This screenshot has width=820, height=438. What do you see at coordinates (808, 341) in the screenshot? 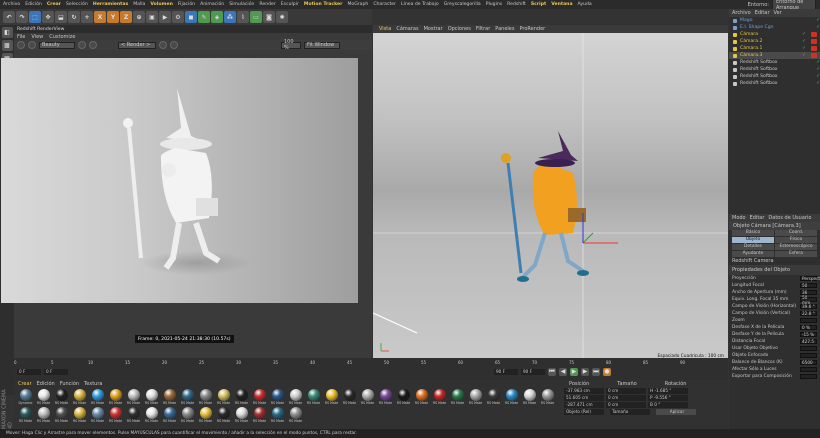
I see `property-value-field: 427.5` at bounding box center [808, 341].